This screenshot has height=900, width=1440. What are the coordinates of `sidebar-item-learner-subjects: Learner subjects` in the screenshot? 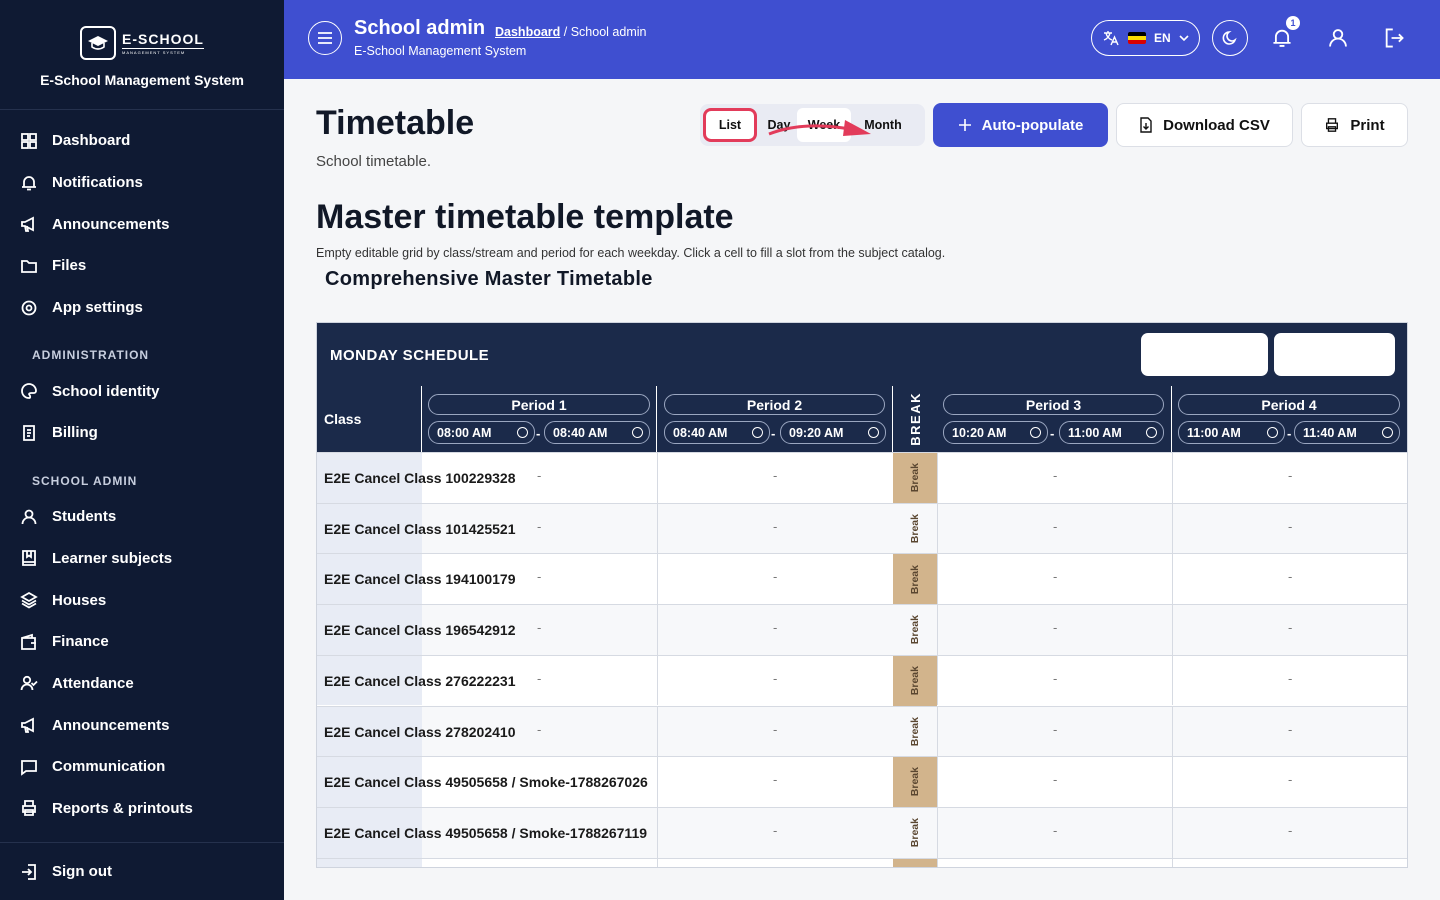 It's located at (142, 559).